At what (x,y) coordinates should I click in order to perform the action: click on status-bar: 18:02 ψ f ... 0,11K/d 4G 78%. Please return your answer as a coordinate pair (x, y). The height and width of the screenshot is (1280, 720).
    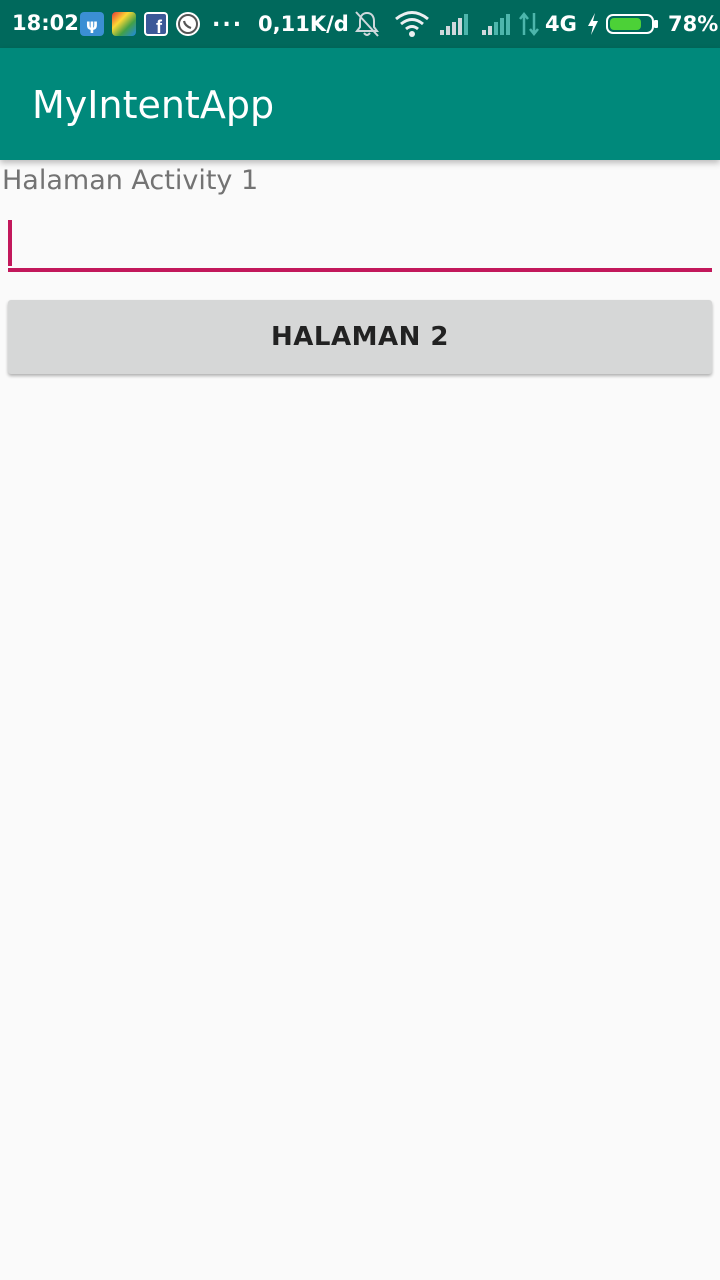
    Looking at the image, I should click on (360, 24).